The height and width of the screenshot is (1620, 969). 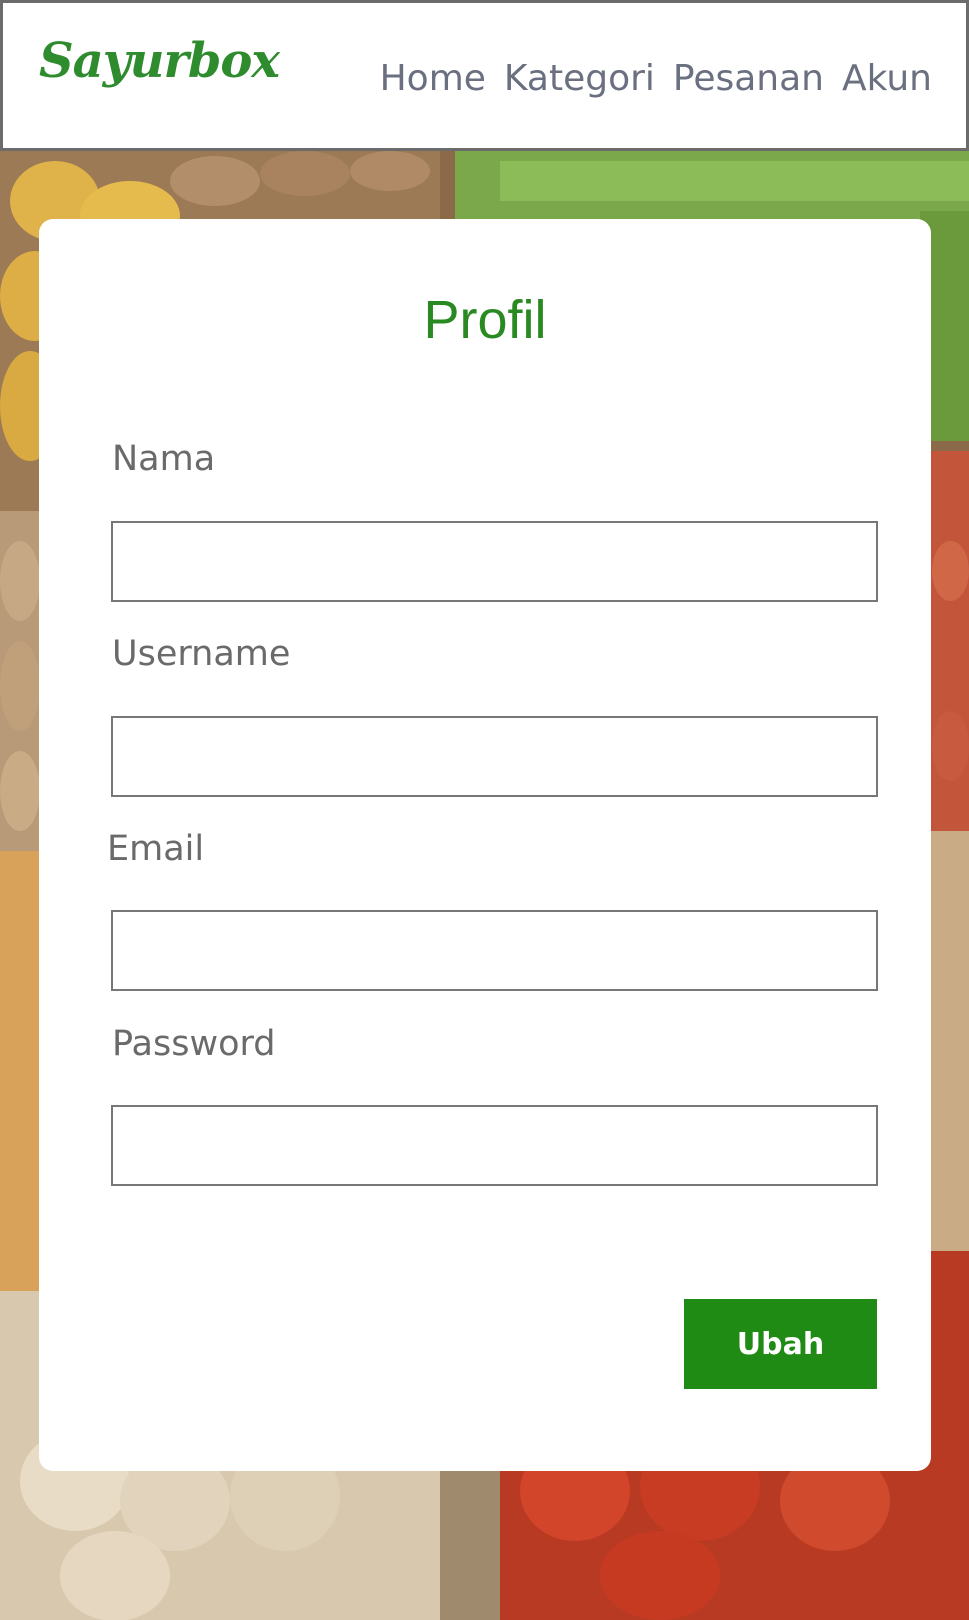 I want to click on username-label: Username, so click(x=201, y=654).